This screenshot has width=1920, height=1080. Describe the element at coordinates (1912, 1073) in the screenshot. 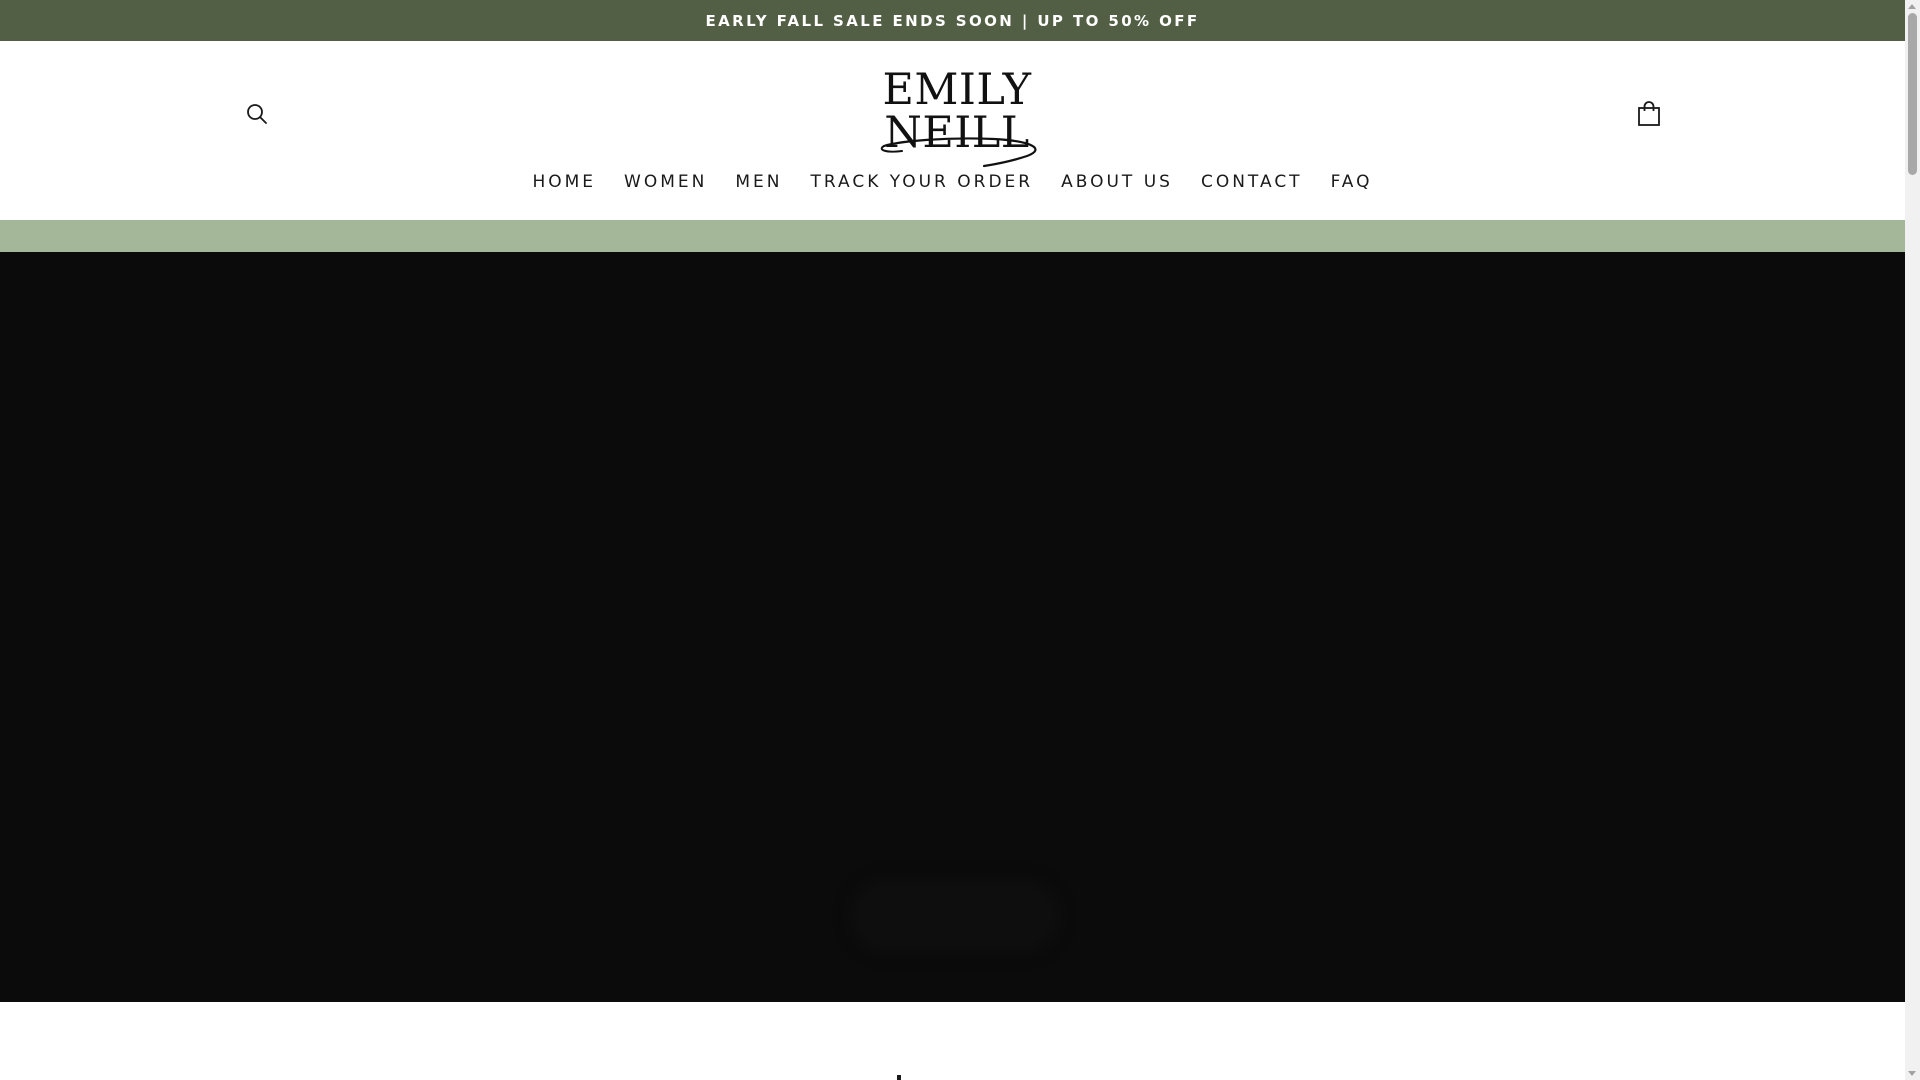

I see `scroll-down-icon` at that location.